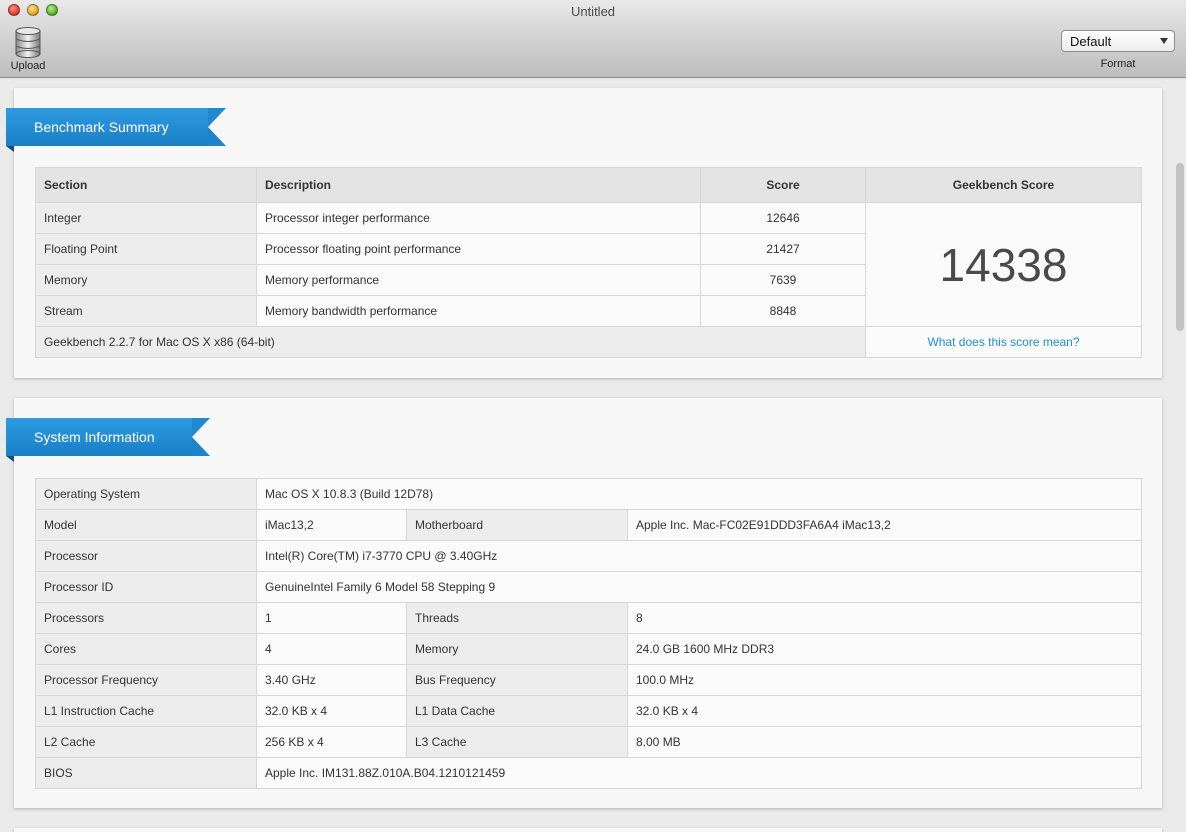 The height and width of the screenshot is (832, 1186). What do you see at coordinates (146, 494) in the screenshot?
I see `os-label: Operating System` at bounding box center [146, 494].